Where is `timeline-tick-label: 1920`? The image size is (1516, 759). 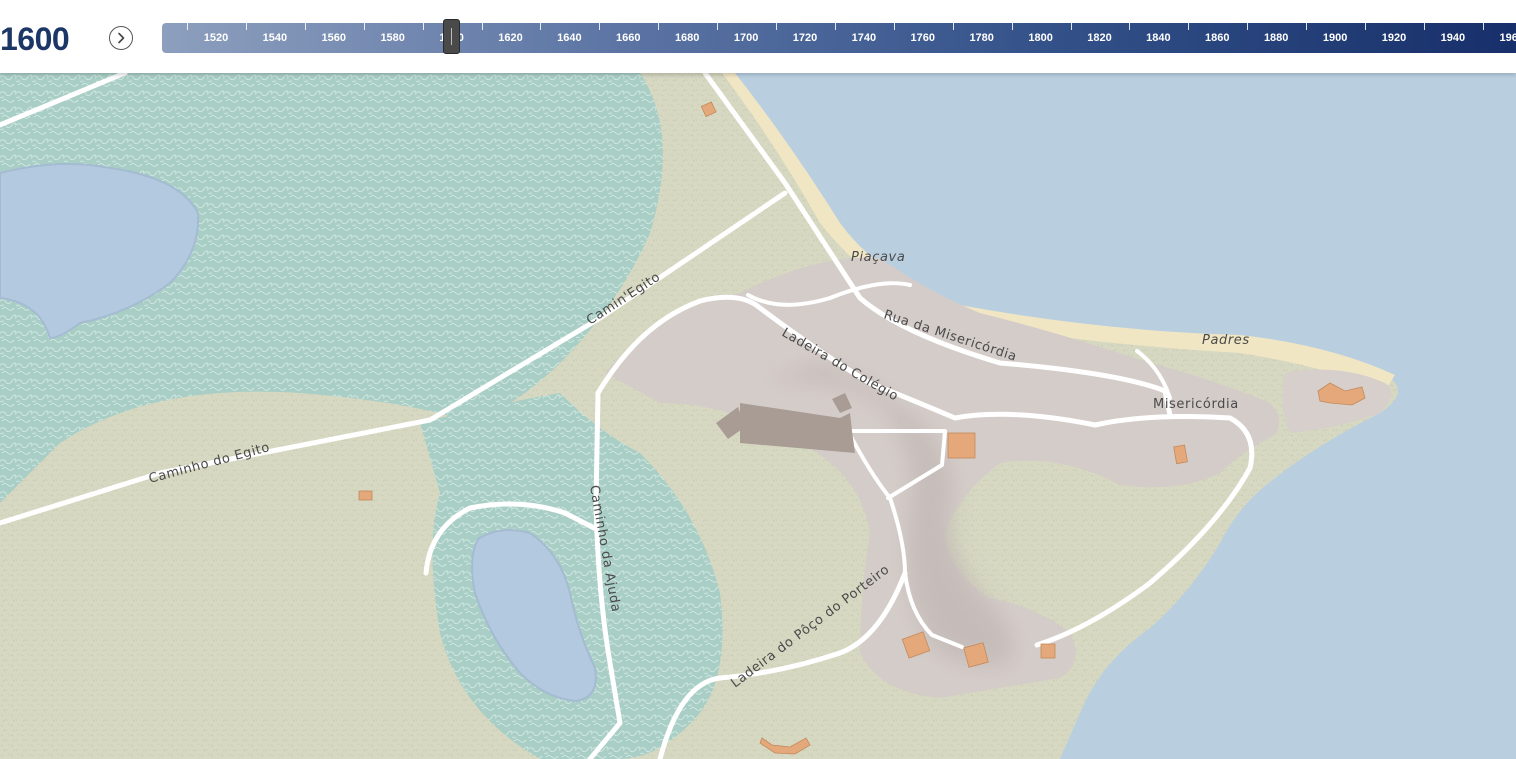
timeline-tick-label: 1920 is located at coordinates (1394, 38).